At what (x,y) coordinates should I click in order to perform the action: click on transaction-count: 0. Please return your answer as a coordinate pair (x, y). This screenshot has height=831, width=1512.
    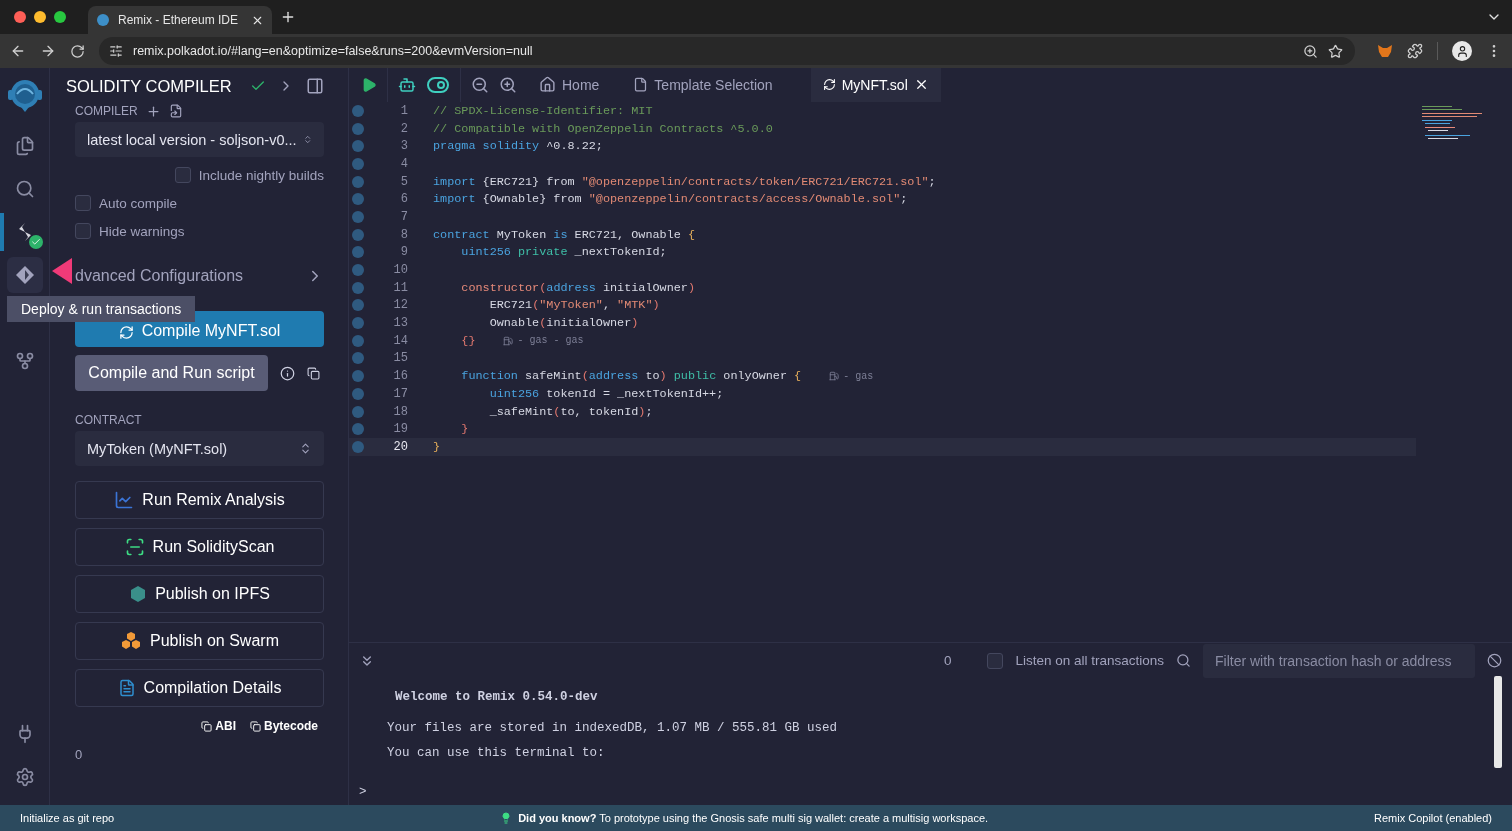
    Looking at the image, I should click on (947, 660).